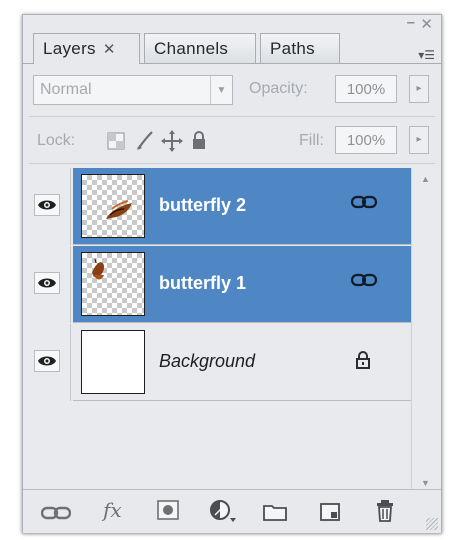 This screenshot has height=540, width=452. I want to click on layer-main: butterfly 2, so click(242, 206).